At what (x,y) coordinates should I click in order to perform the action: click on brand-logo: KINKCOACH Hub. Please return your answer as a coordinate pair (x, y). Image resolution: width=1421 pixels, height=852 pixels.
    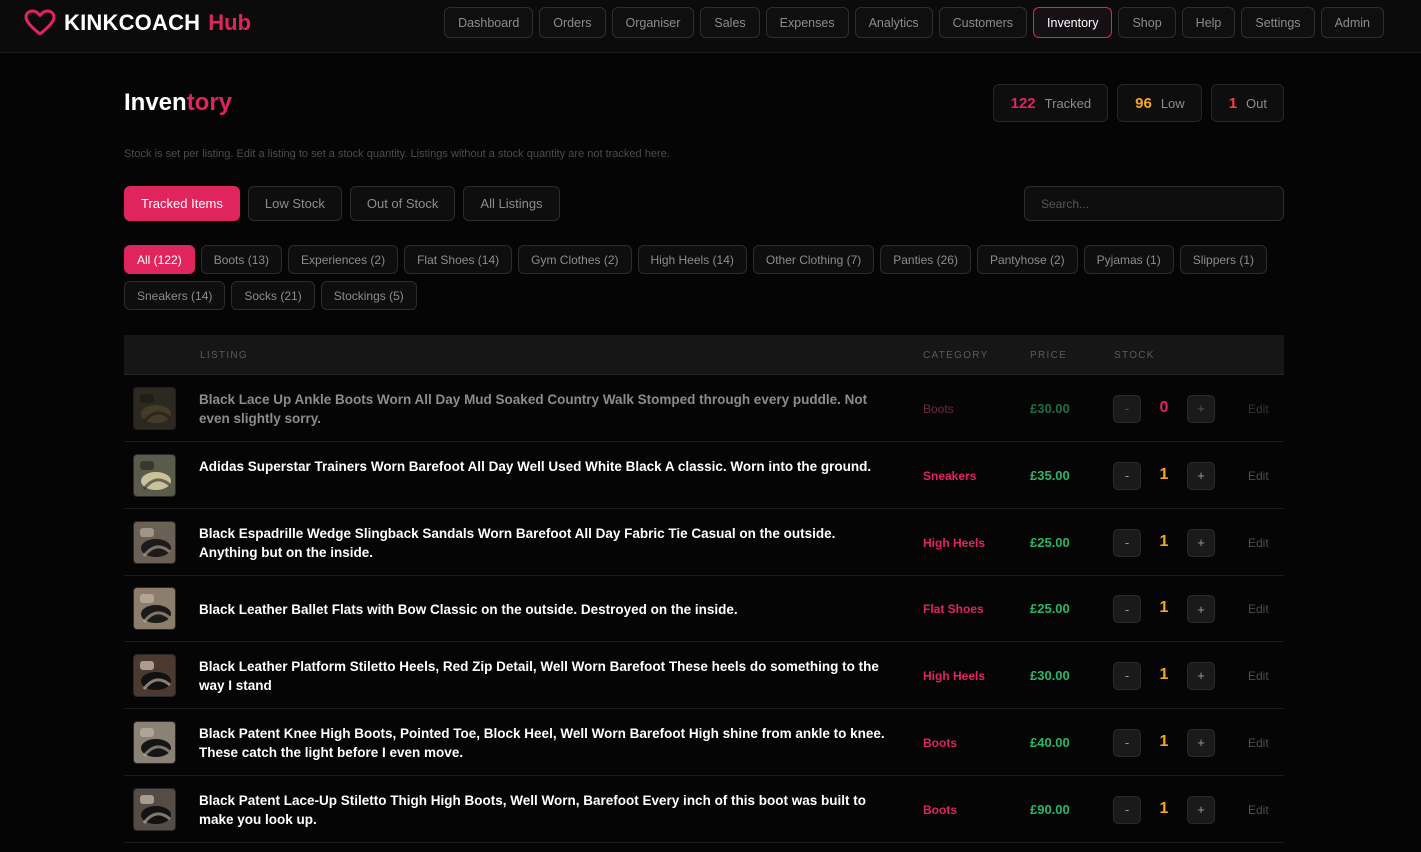
    Looking at the image, I should click on (137, 23).